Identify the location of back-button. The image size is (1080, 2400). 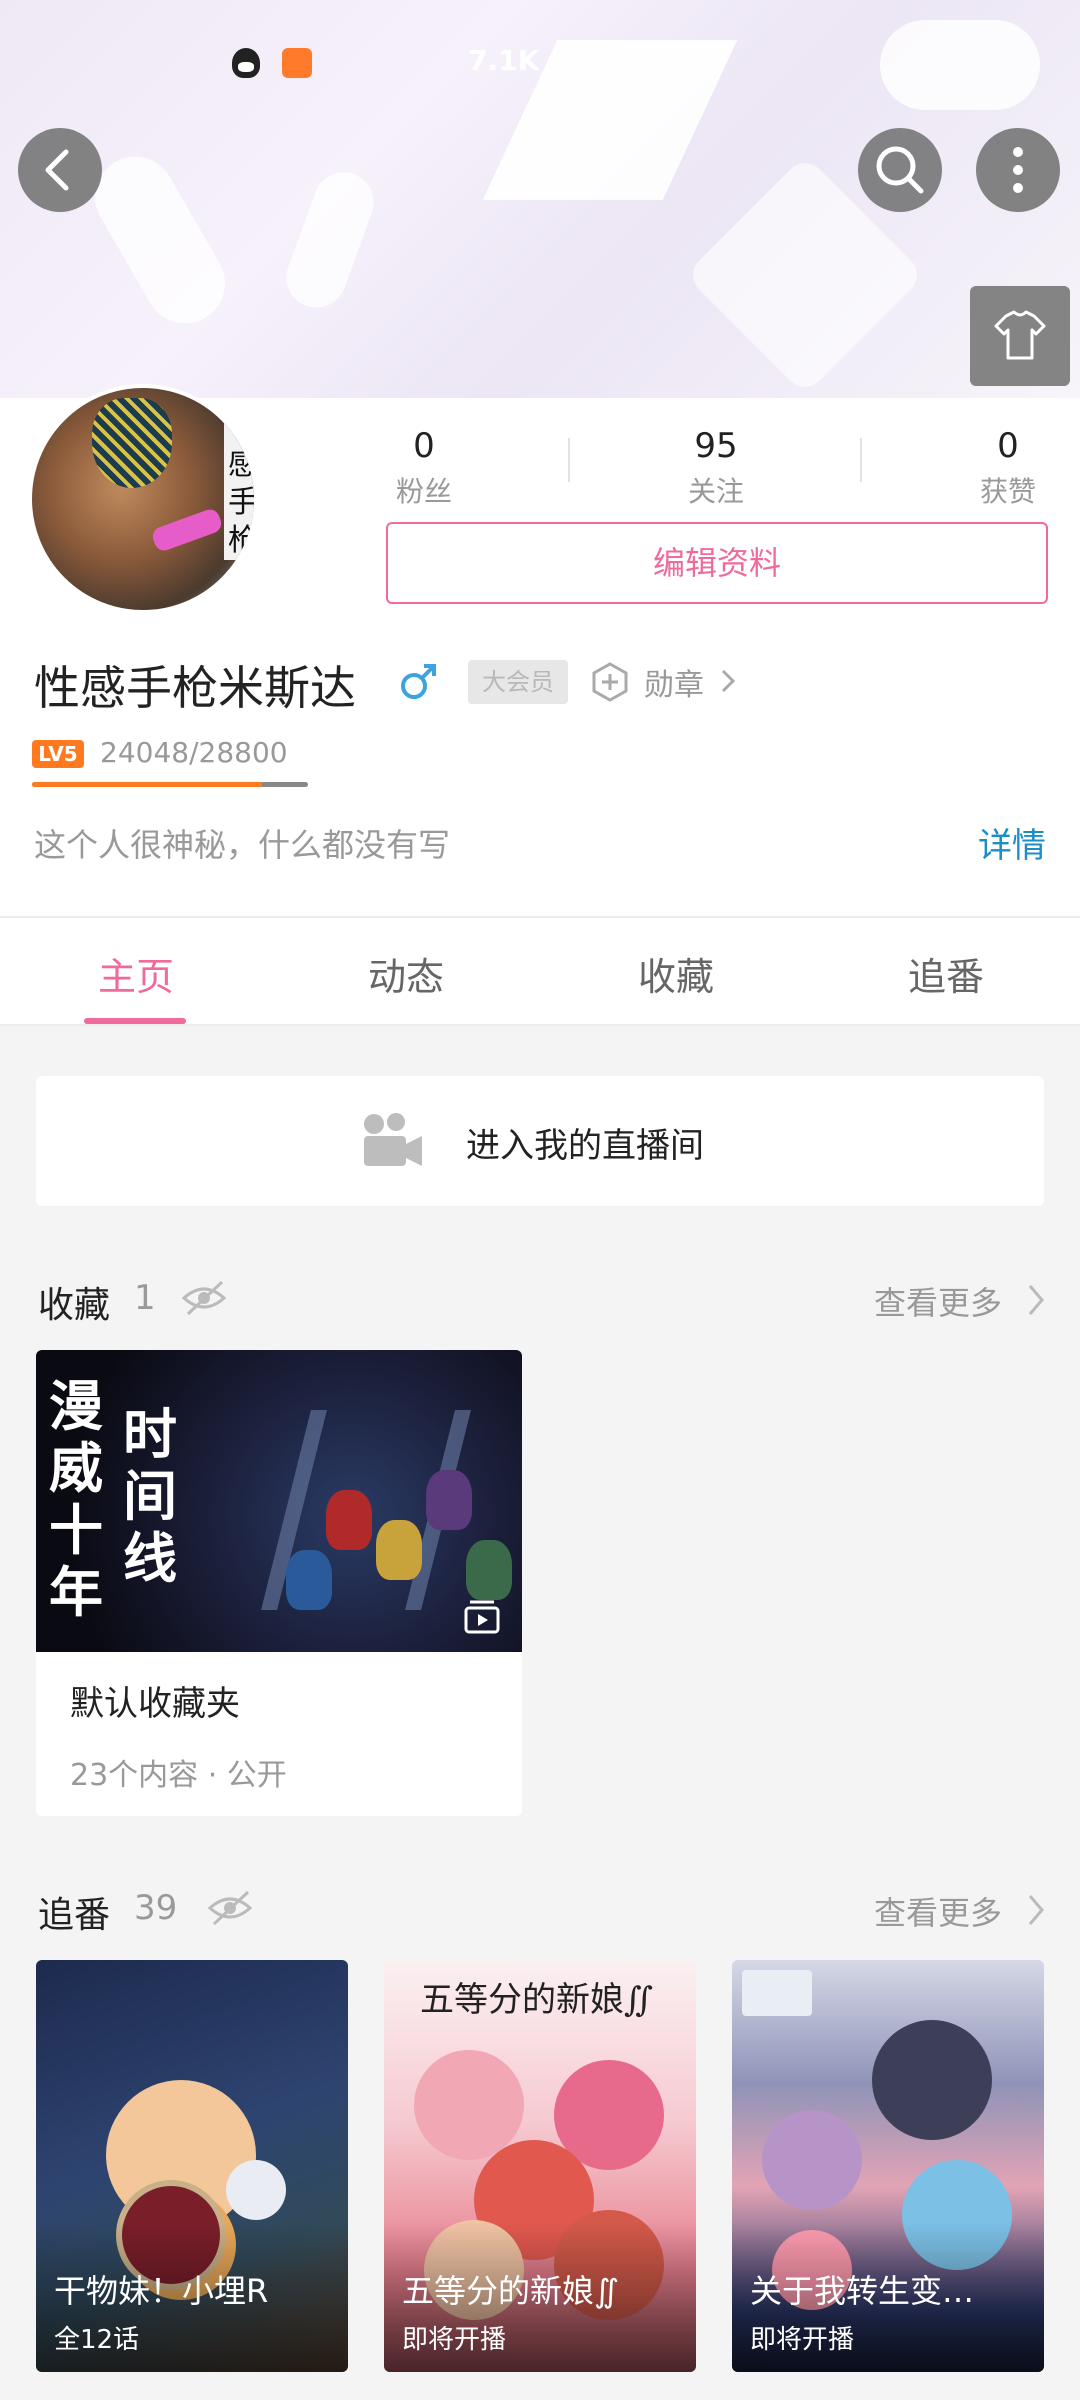
(60, 170).